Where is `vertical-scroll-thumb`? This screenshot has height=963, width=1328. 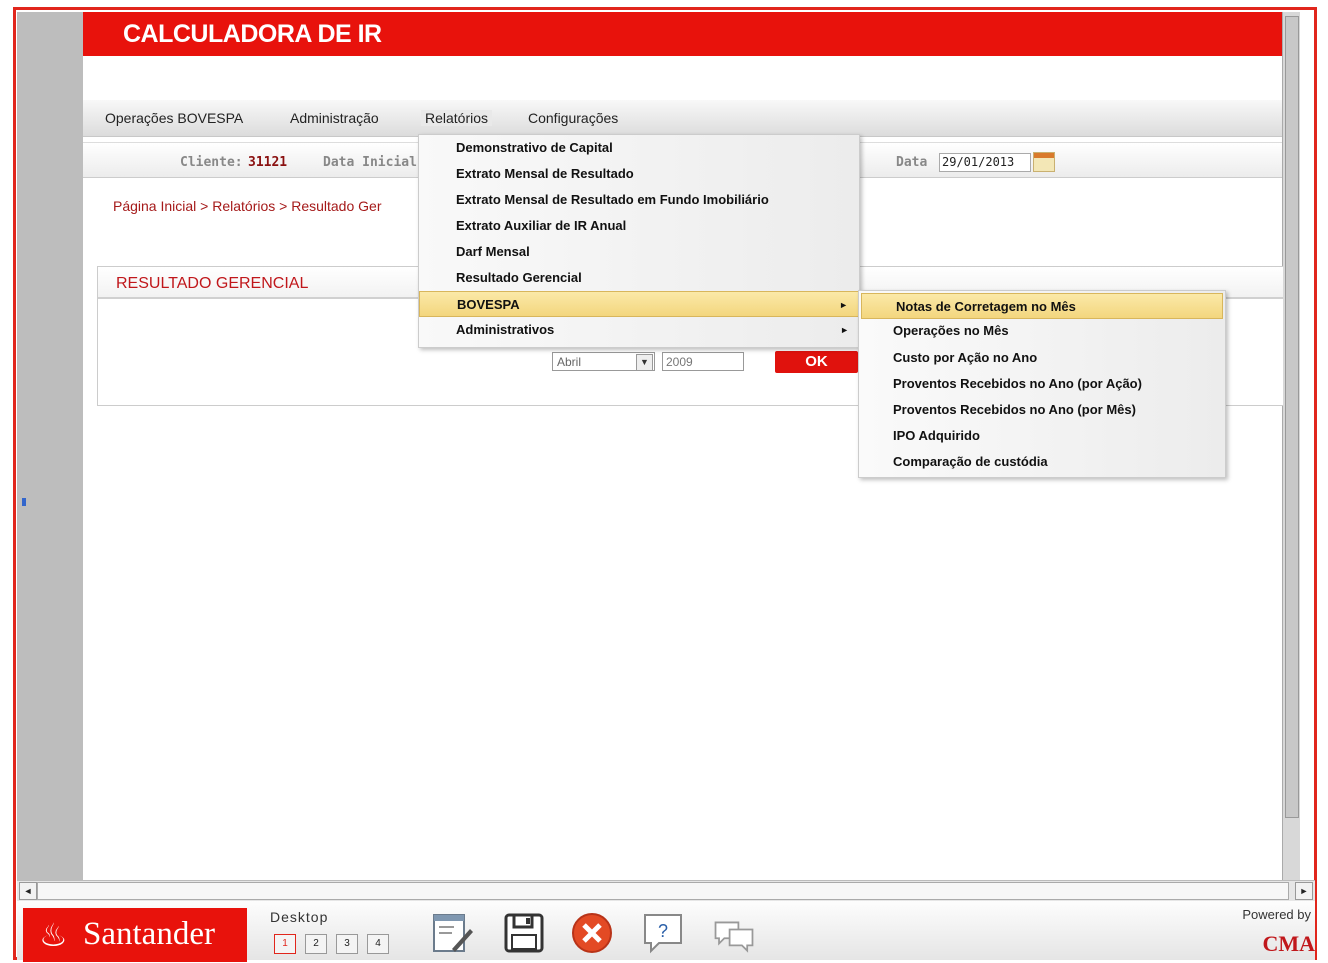 vertical-scroll-thumb is located at coordinates (1292, 417).